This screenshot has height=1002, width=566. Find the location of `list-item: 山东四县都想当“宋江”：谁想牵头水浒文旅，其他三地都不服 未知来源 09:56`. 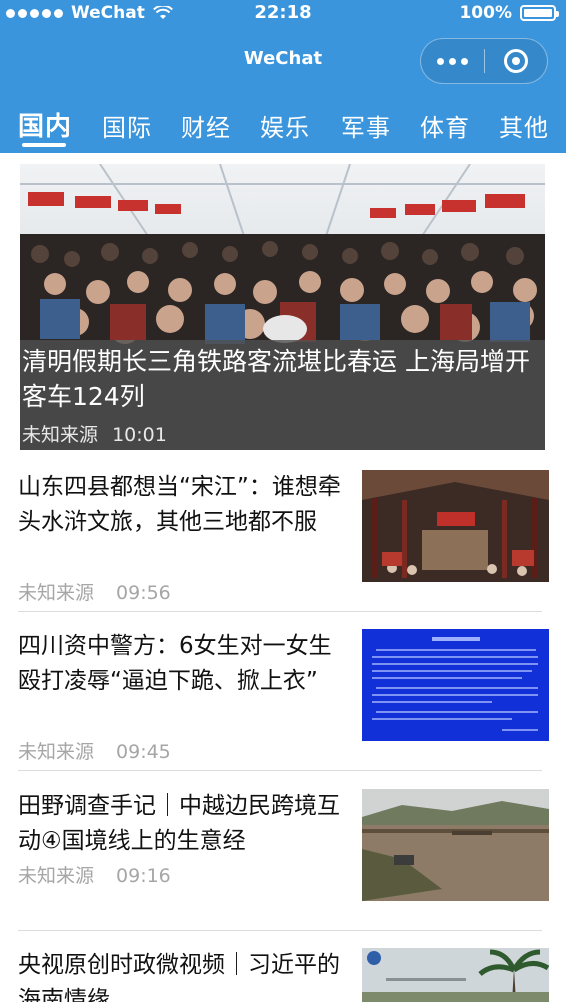

list-item: 山东四县都想当“宋江”：谁想牵头水浒文旅，其他三地都不服 未知来源 09:56 is located at coordinates (284, 540).